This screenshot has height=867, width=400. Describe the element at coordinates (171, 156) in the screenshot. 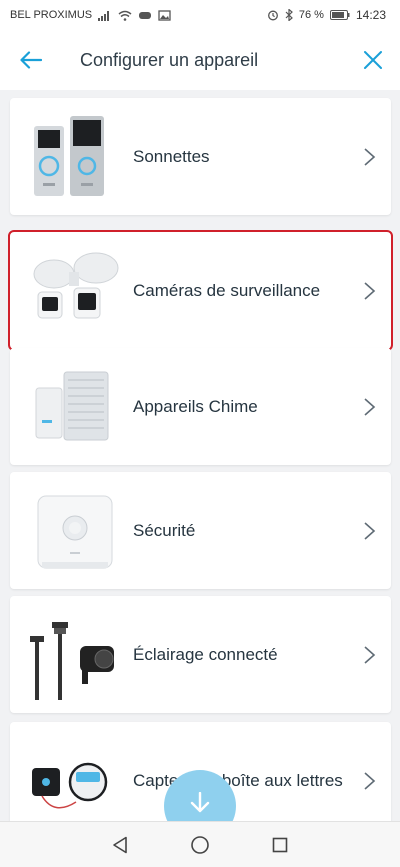

I see `category-label: Sonnettes` at that location.